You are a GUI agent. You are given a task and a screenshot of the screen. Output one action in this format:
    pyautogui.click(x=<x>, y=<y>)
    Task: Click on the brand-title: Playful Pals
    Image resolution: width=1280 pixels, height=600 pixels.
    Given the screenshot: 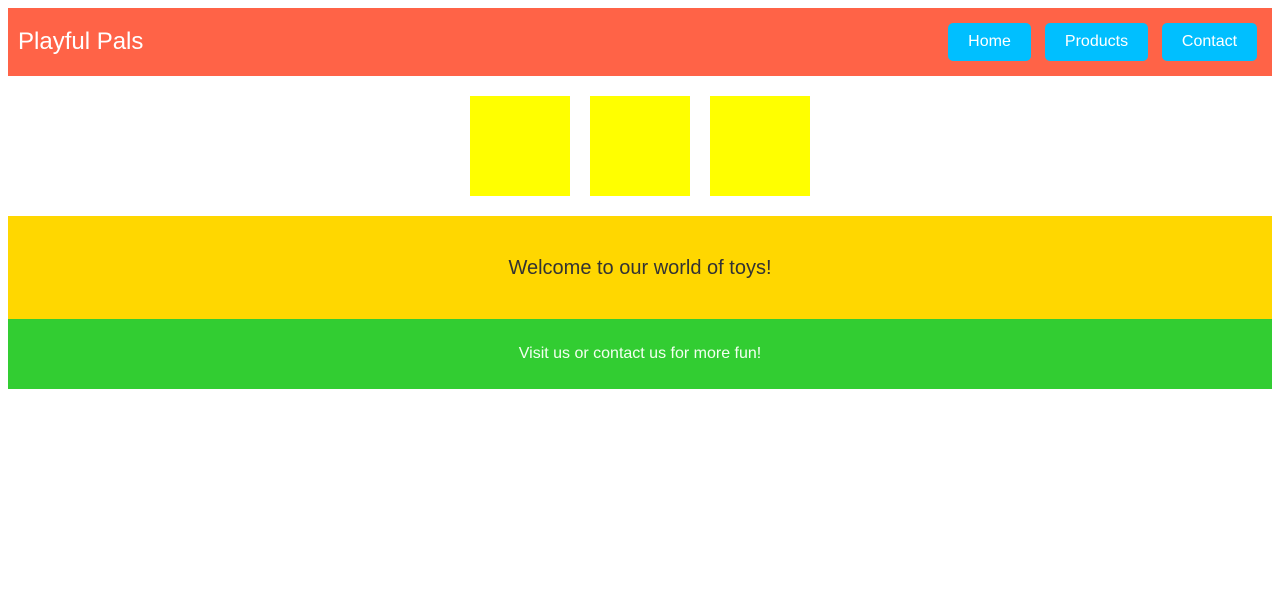 What is the action you would take?
    pyautogui.click(x=81, y=41)
    